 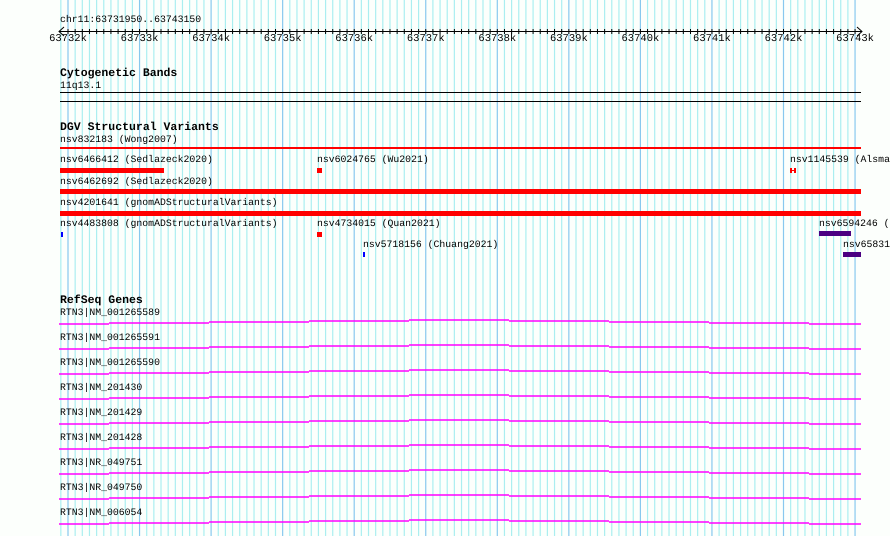 I want to click on feature-label: RTN3|NR_049750, so click(x=101, y=488).